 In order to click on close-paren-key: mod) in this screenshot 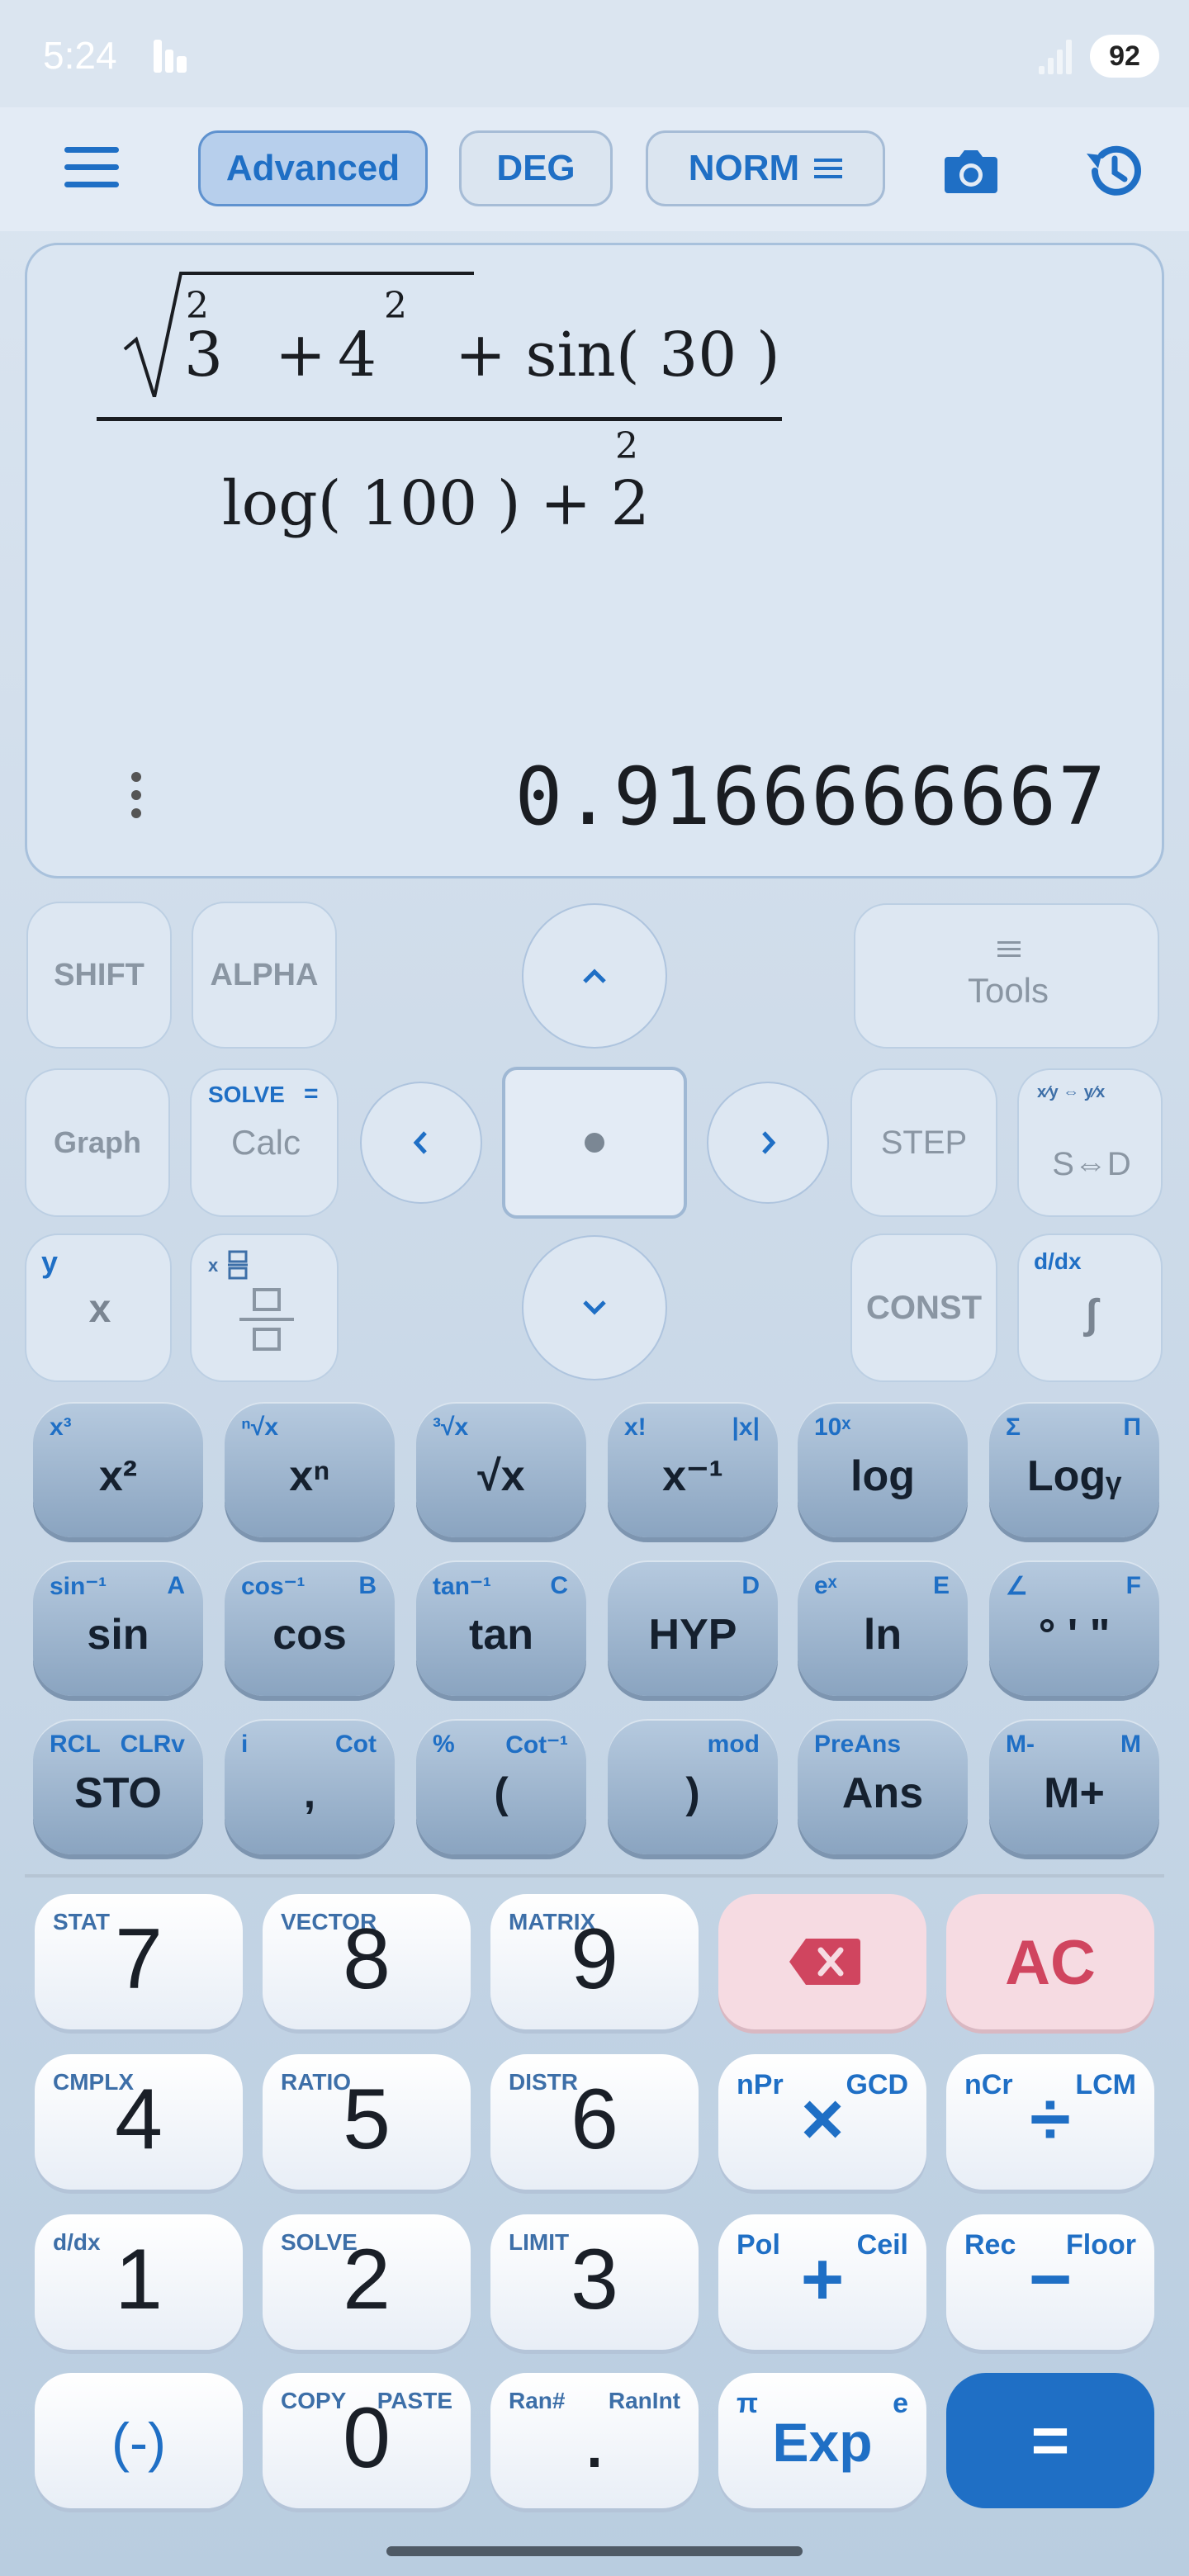, I will do `click(693, 1786)`.